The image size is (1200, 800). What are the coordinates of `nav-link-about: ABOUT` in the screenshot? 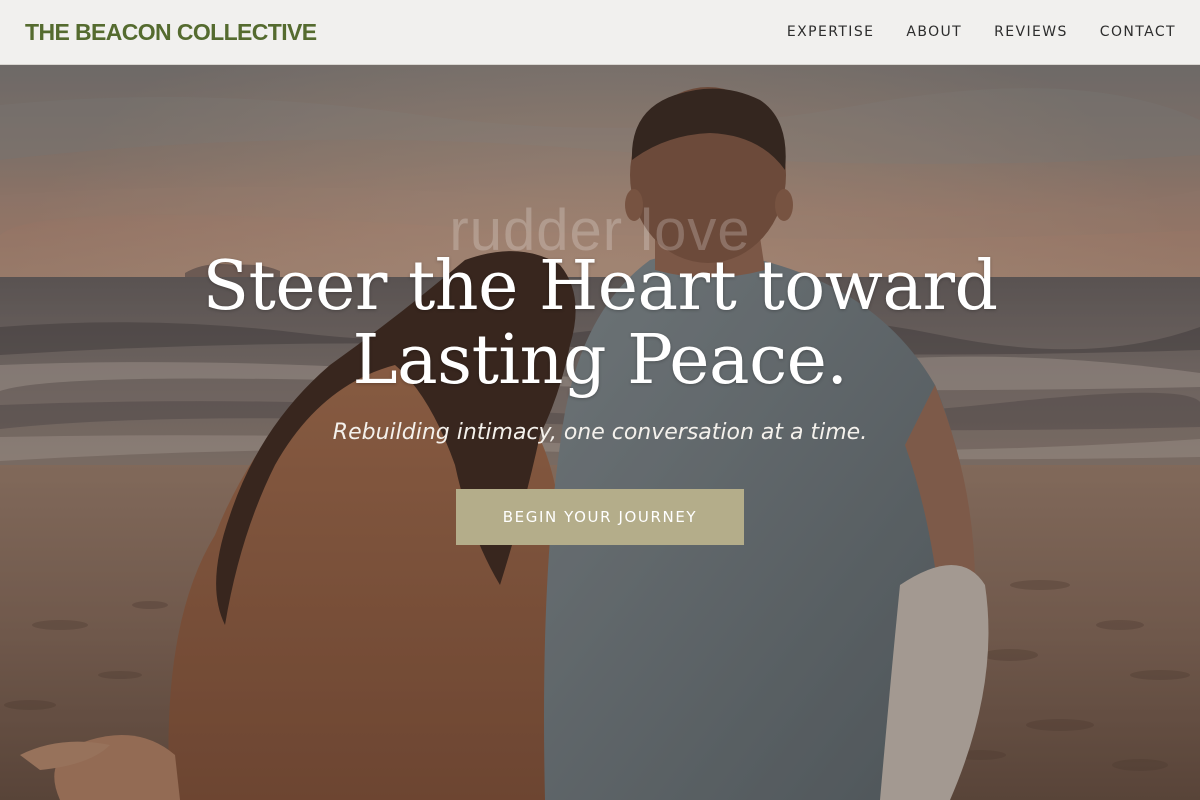 It's located at (934, 32).